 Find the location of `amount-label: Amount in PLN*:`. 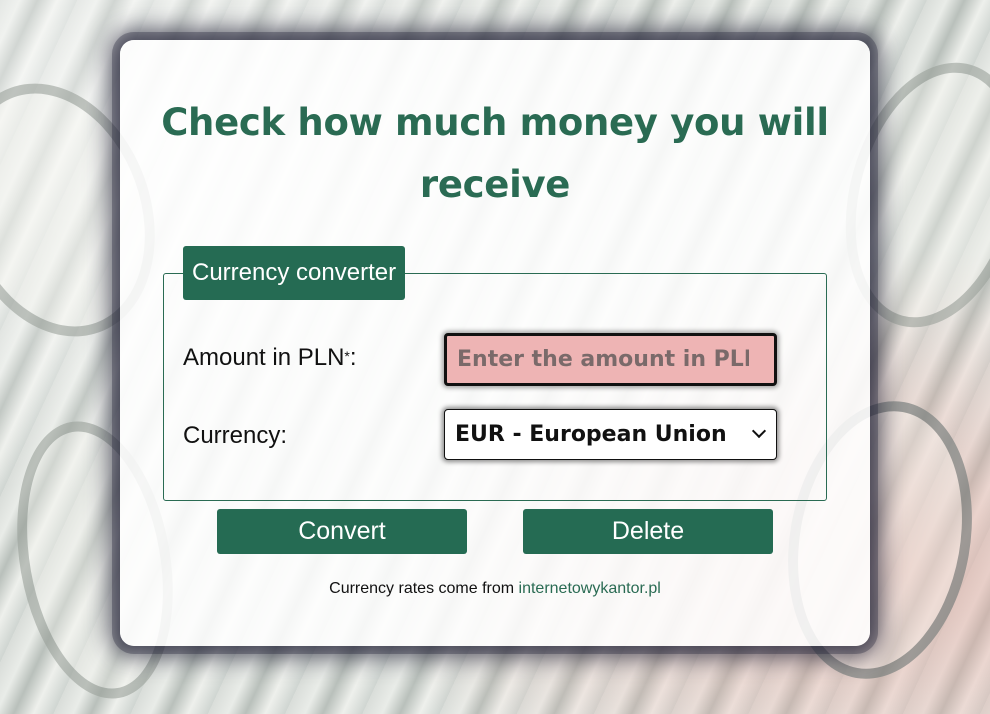

amount-label: Amount in PLN*: is located at coordinates (270, 358).